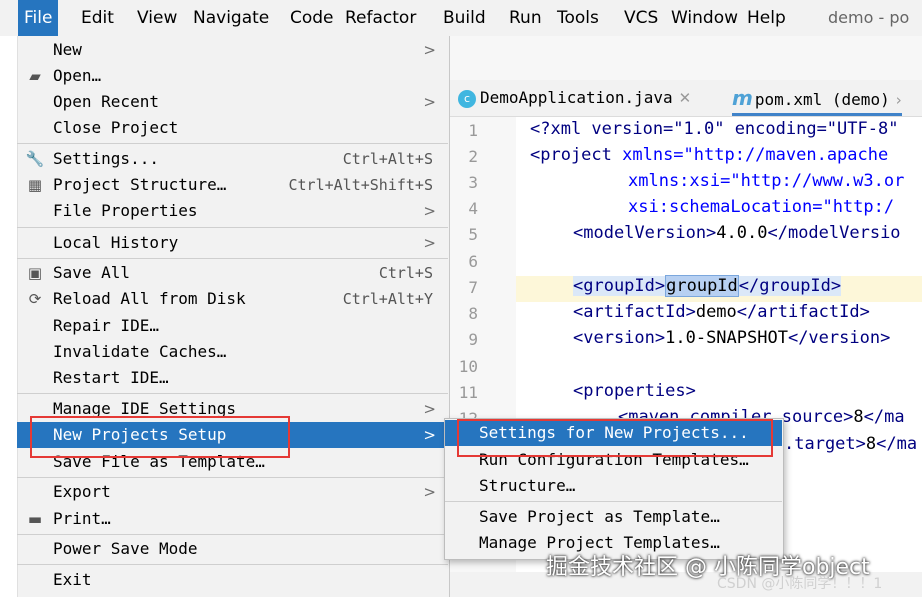 The width and height of the screenshot is (922, 597). I want to click on project-structure-icon: ▦, so click(35, 185).